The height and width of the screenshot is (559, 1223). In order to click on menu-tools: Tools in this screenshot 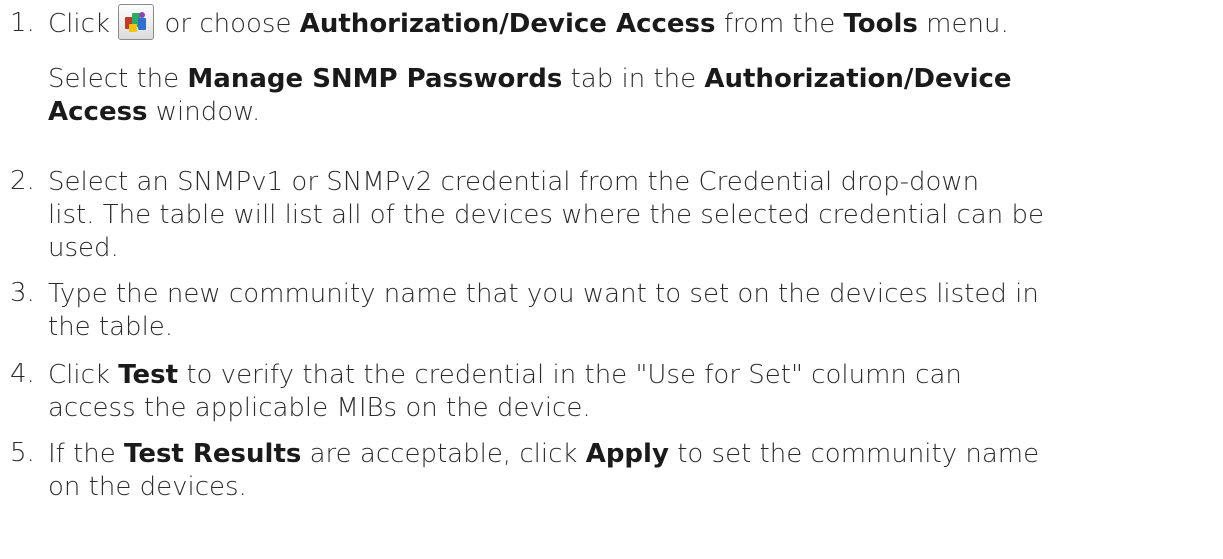, I will do `click(880, 24)`.